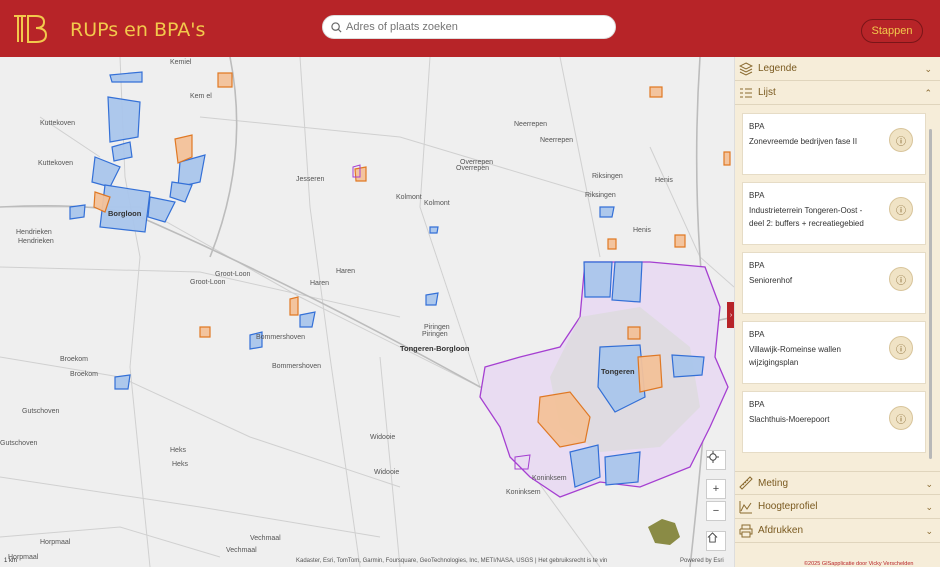 The height and width of the screenshot is (567, 940). What do you see at coordinates (702, 561) in the screenshot?
I see `powered-by: Powered by Esri` at bounding box center [702, 561].